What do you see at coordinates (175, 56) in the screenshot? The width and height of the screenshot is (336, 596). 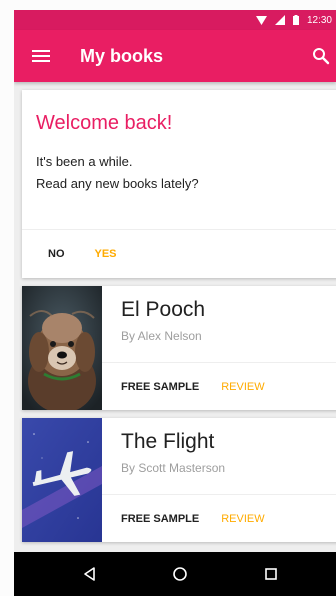 I see `app-bar: My books` at bounding box center [175, 56].